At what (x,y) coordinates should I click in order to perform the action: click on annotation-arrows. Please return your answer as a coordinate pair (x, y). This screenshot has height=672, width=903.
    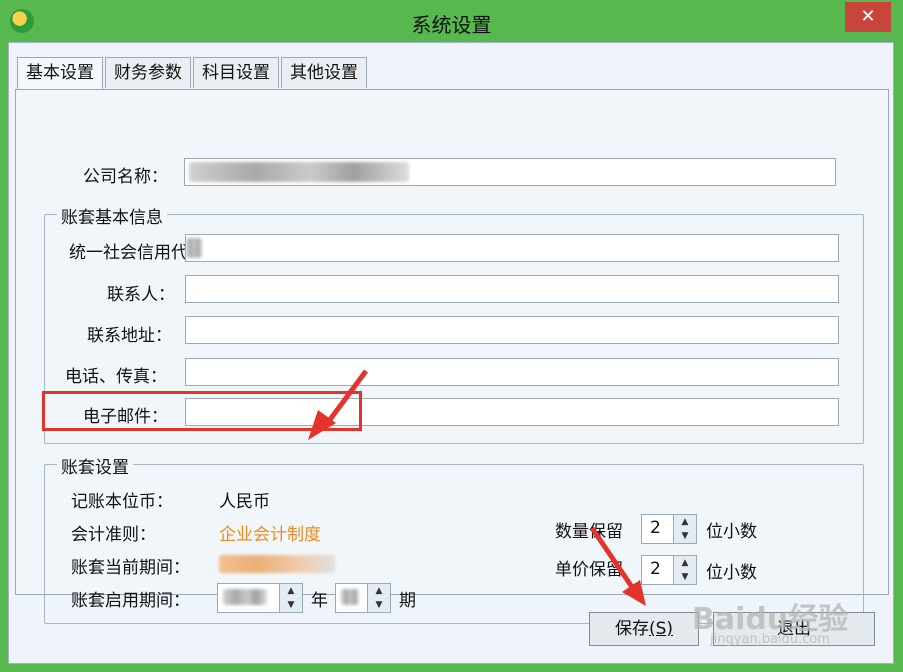
    Looking at the image, I should click on (477, 487).